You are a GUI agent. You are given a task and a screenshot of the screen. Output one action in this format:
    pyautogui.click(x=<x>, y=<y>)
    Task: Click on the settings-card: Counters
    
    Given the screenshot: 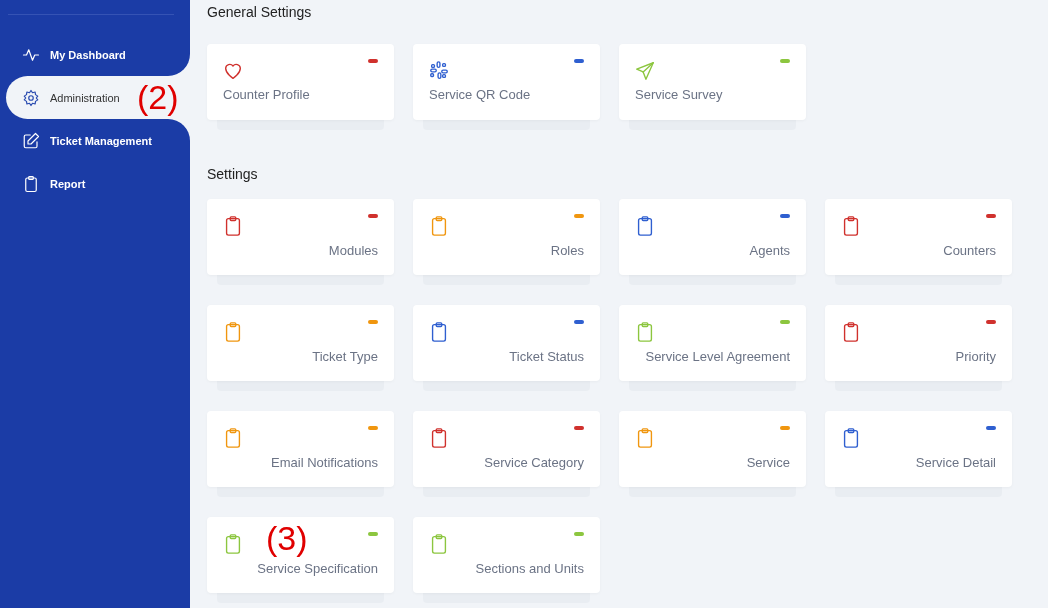 What is the action you would take?
    pyautogui.click(x=918, y=237)
    